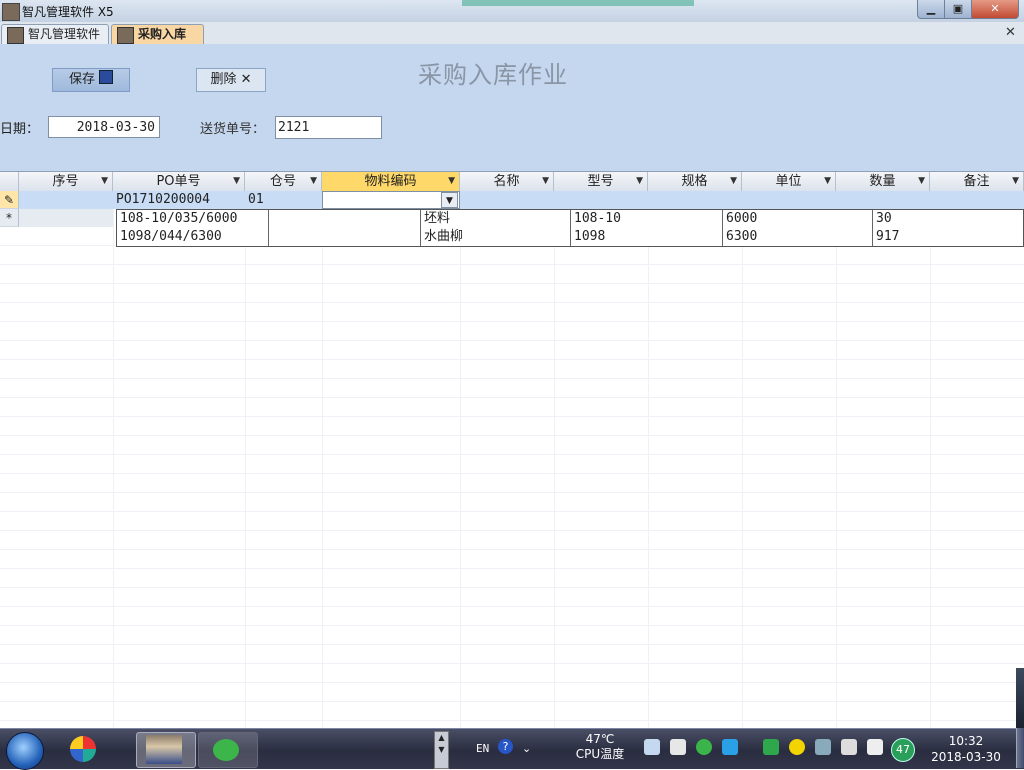 The height and width of the screenshot is (770, 1024). What do you see at coordinates (66, 181) in the screenshot?
I see `column-header-seq: 序号 ▼` at bounding box center [66, 181].